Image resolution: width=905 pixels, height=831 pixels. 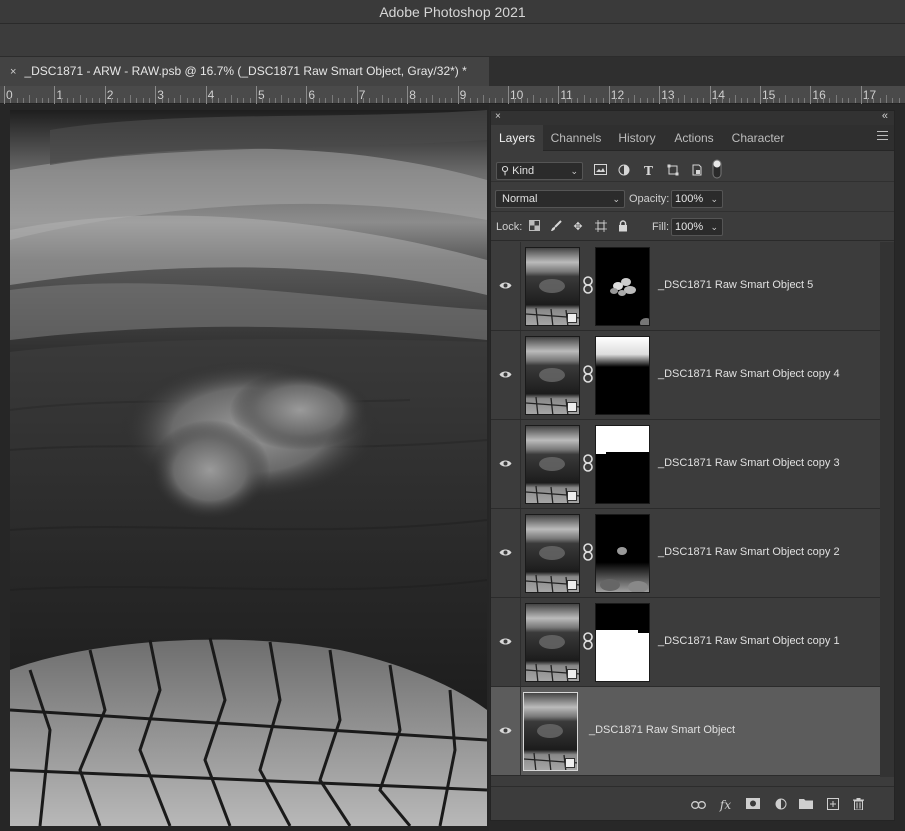 What do you see at coordinates (556, 227) in the screenshot?
I see `lock-paint-brush-icon` at bounding box center [556, 227].